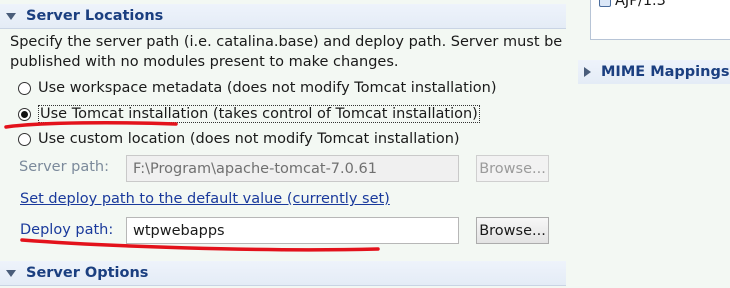 Image resolution: width=730 pixels, height=288 pixels. Describe the element at coordinates (91, 125) in the screenshot. I see `red-underline-tomcat` at that location.